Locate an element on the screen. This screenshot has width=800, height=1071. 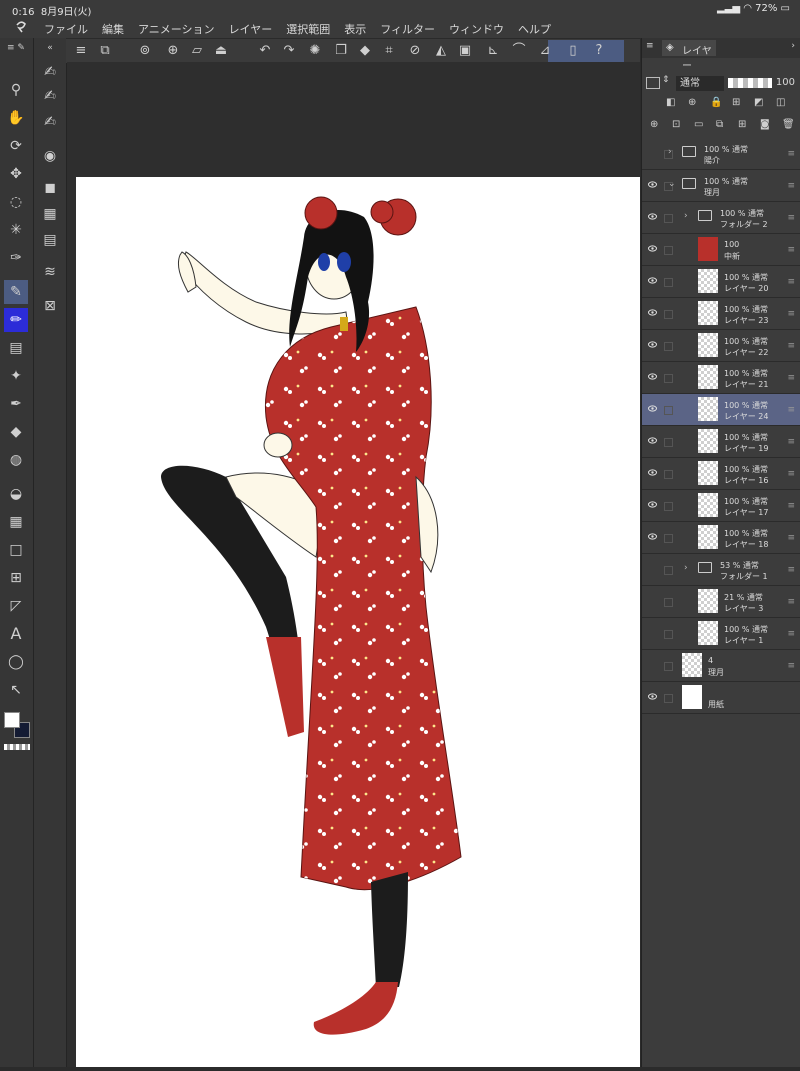
layer-row: 100 % 通常 レイヤー 22 ≡ is located at coordinates (721, 346).